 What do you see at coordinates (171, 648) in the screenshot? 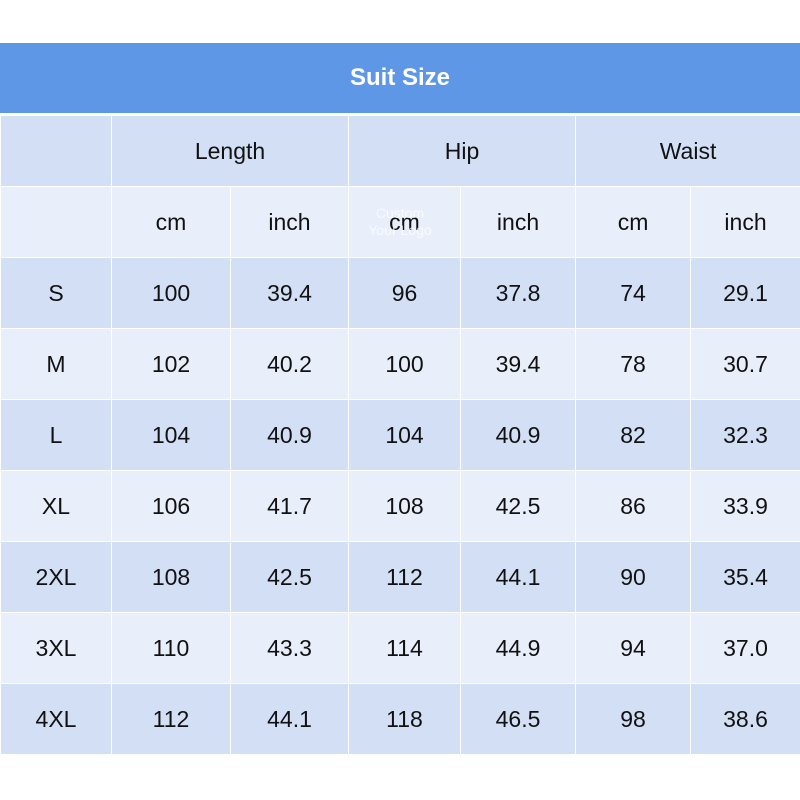
I see `table-cell: 110` at bounding box center [171, 648].